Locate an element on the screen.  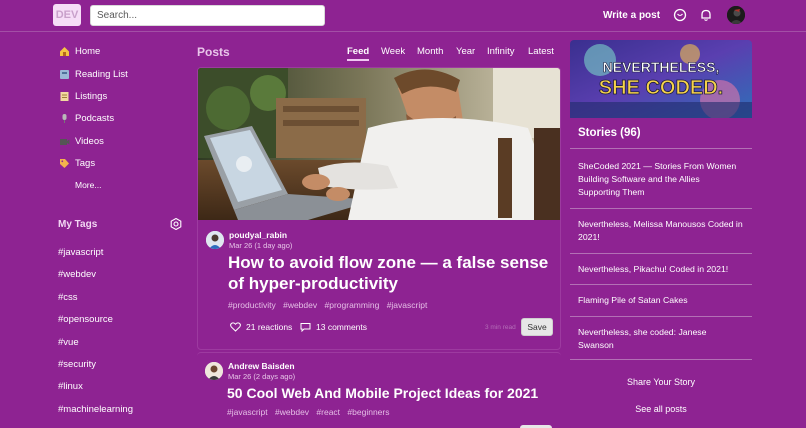
sidebar-item-home: Home is located at coordinates (79, 51).